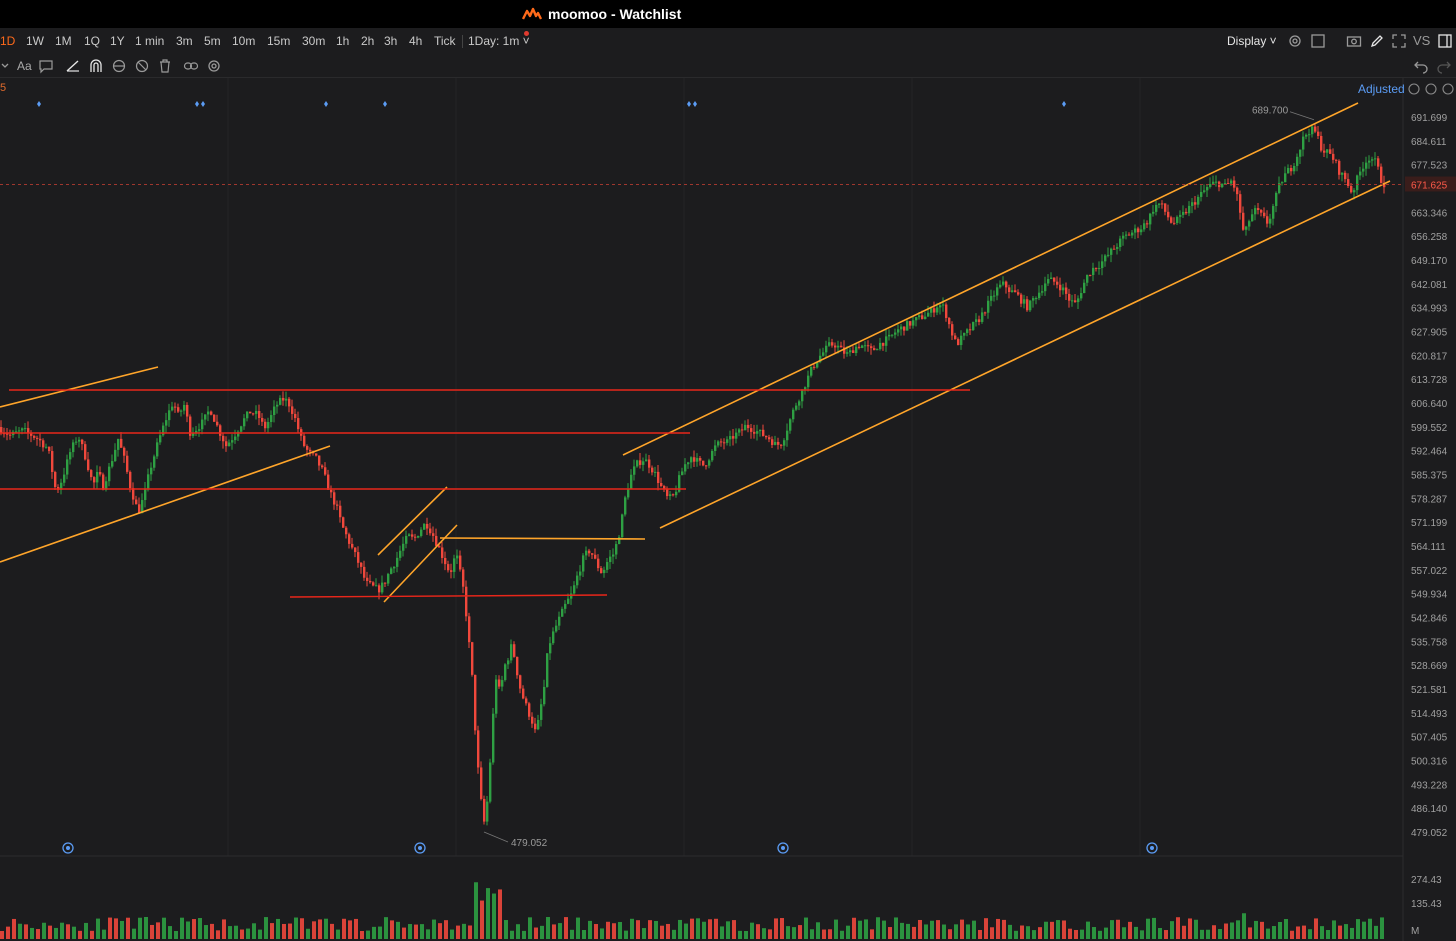  What do you see at coordinates (46, 66) in the screenshot?
I see `comment-icon` at bounding box center [46, 66].